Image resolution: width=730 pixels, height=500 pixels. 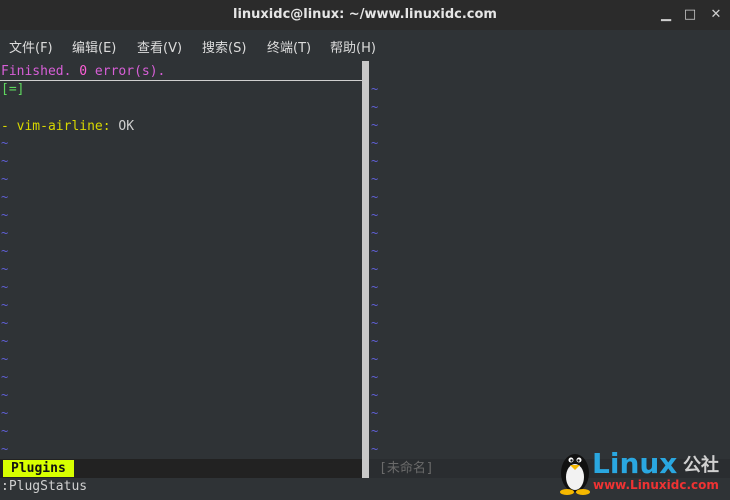 I want to click on left-statusline: Plugins, so click(x=181, y=468).